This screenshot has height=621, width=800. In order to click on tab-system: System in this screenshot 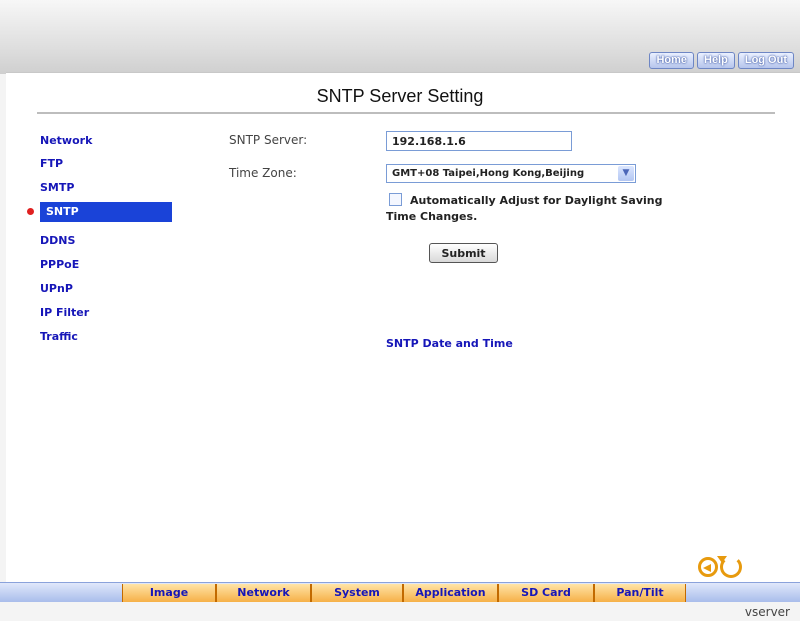, I will do `click(357, 593)`.